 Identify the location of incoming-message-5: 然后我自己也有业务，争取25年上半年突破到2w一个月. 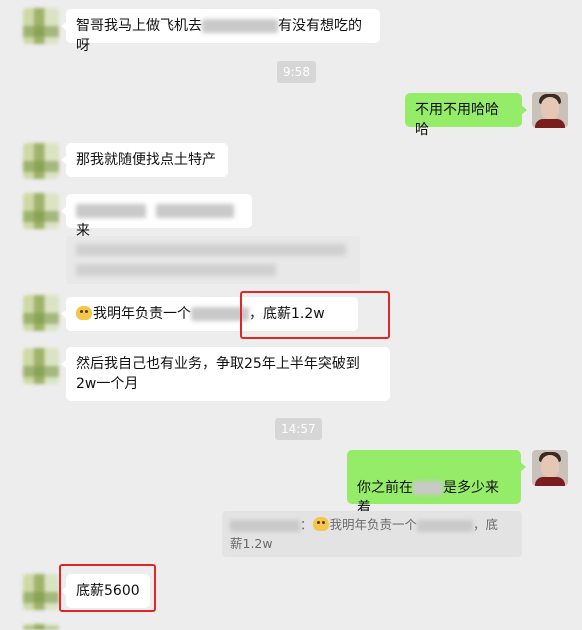
(225, 374).